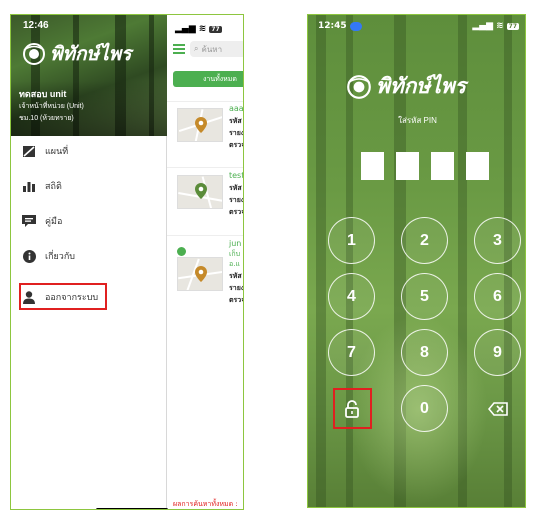 The width and height of the screenshot is (533, 511). Describe the element at coordinates (351, 352) in the screenshot. I see `keypad-7: 7` at that location.